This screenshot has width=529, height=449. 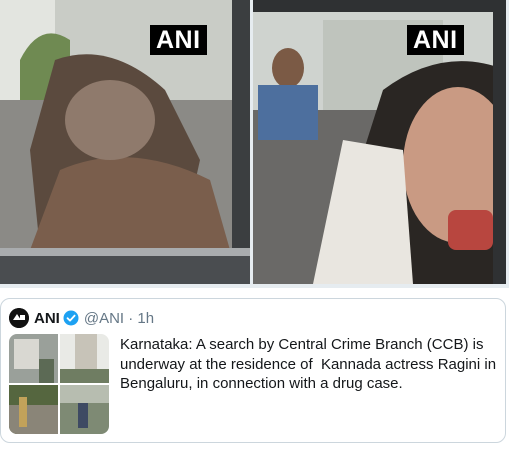 I want to click on ani-avatar-icon, so click(x=19, y=318).